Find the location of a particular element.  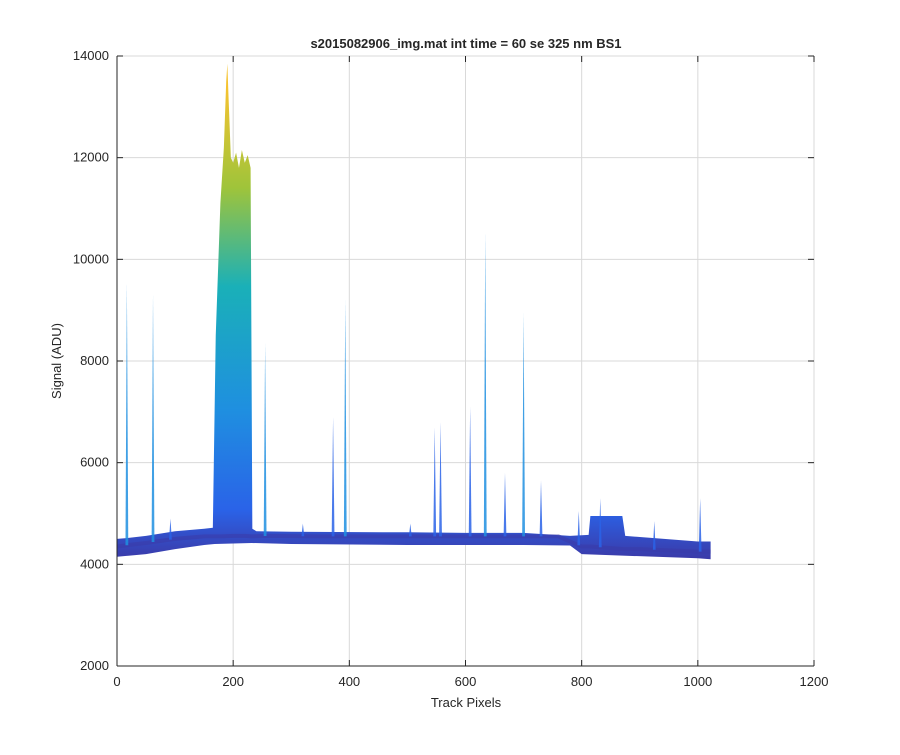

y-tick-label: 12000 is located at coordinates (91, 157).